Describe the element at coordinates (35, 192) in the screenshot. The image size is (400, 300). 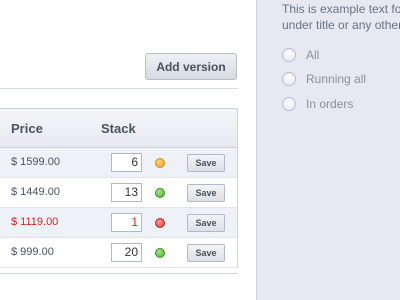
I see `price-cell: $ 1449.00` at that location.